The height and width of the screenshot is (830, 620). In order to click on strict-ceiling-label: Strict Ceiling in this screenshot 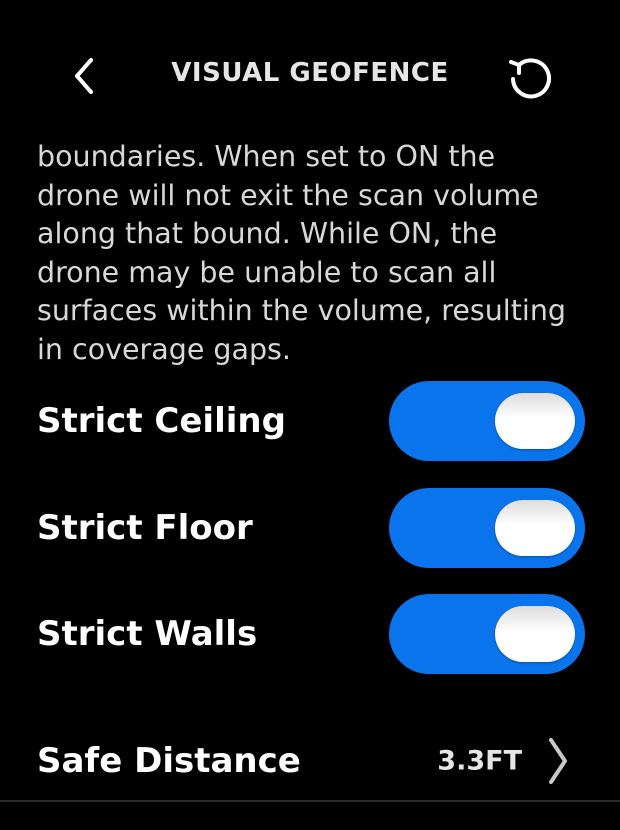, I will do `click(161, 421)`.